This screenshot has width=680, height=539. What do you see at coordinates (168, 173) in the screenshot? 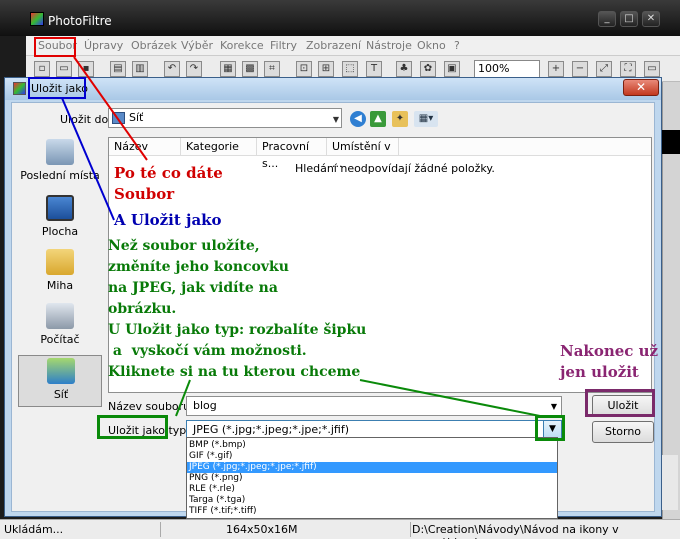
I see `annotation-red-line-1: Po té co dáte` at bounding box center [168, 173].